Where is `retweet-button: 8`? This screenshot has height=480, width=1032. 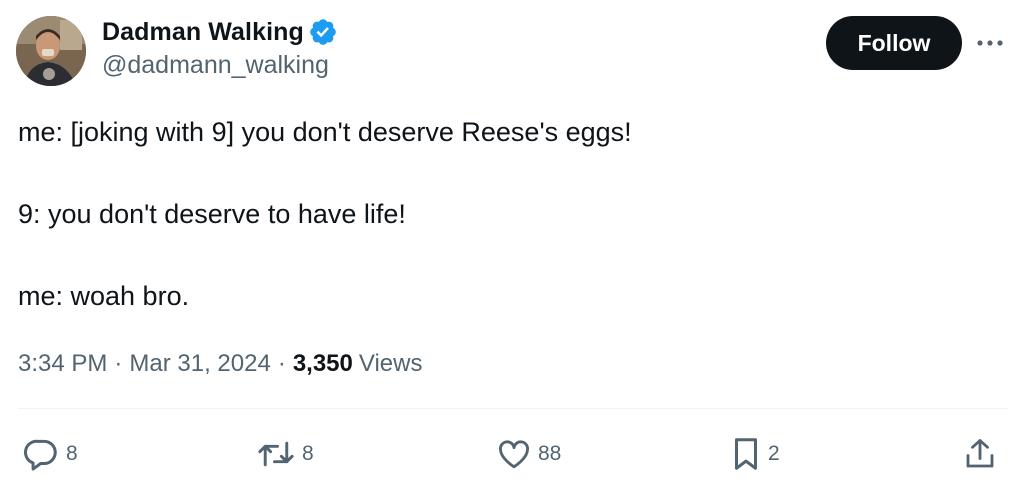 retweet-button: 8 is located at coordinates (285, 454).